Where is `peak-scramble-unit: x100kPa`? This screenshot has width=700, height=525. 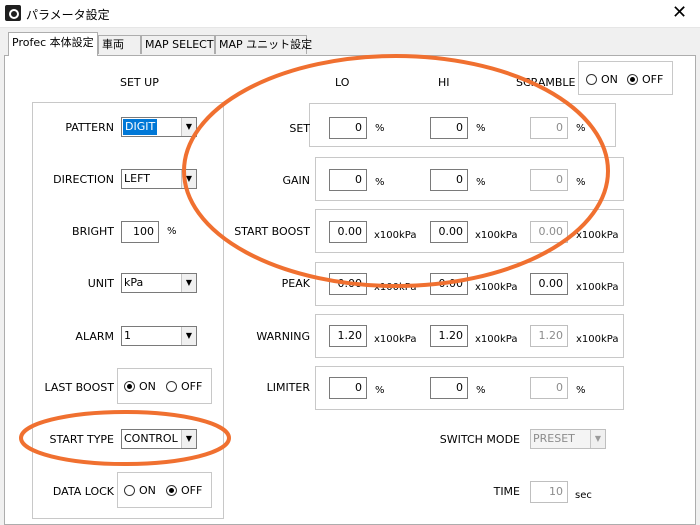 peak-scramble-unit: x100kPa is located at coordinates (597, 287).